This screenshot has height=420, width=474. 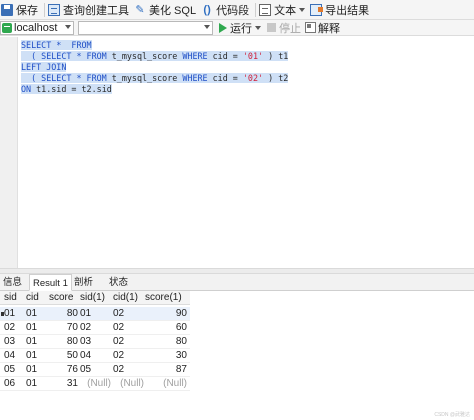 What do you see at coordinates (44, 9) in the screenshot?
I see `toolbar-divider` at bounding box center [44, 9].